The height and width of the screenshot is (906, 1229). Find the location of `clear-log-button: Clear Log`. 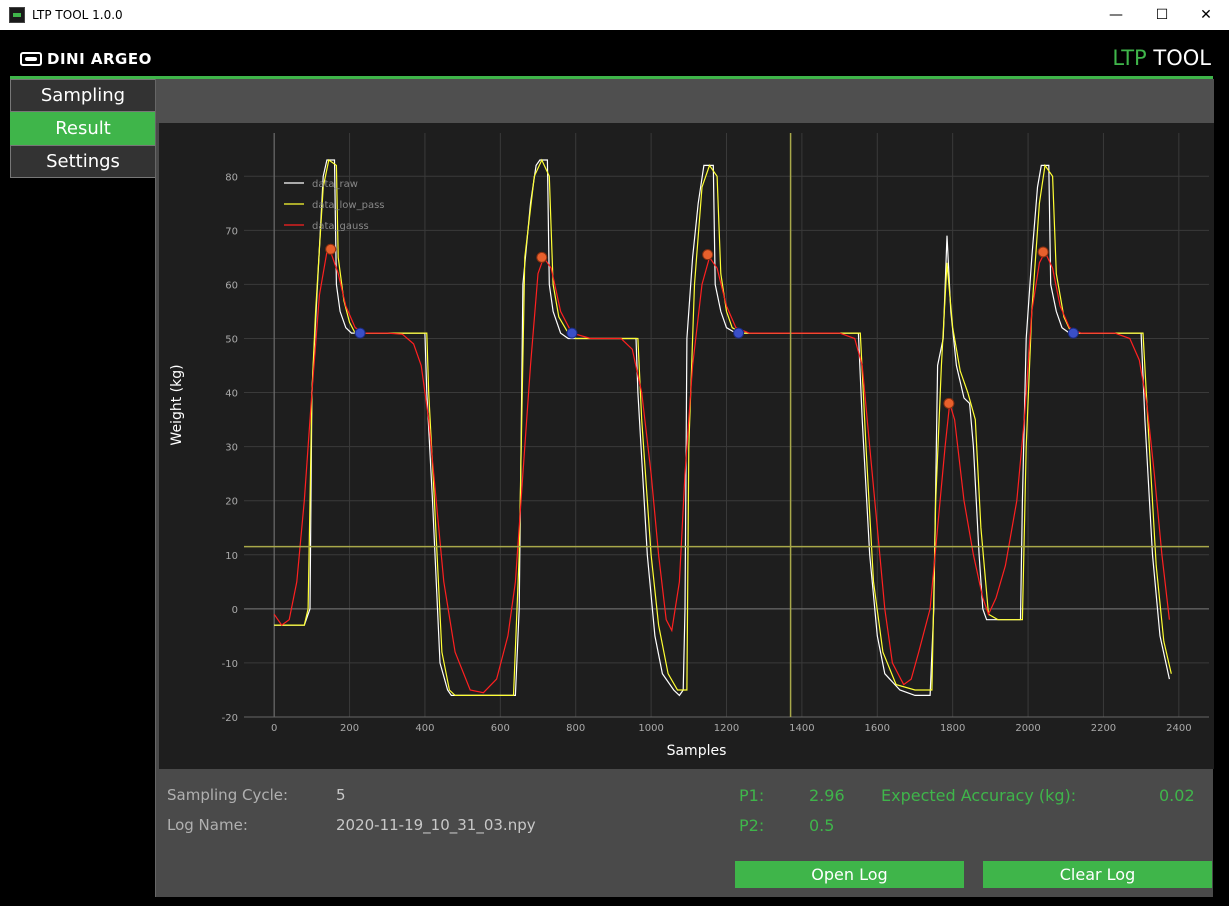

clear-log-button: Clear Log is located at coordinates (1097, 874).